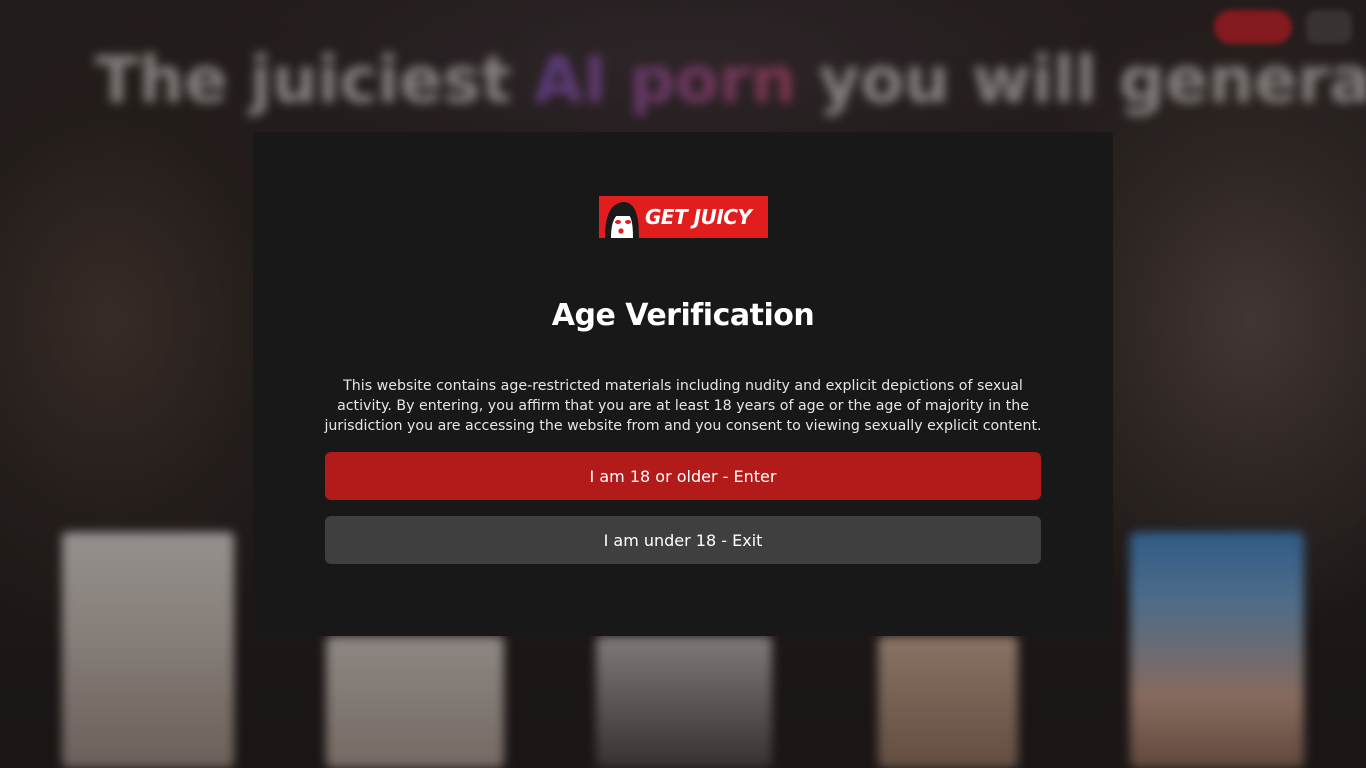  I want to click on site-logo: GET JUICY, so click(683, 217).